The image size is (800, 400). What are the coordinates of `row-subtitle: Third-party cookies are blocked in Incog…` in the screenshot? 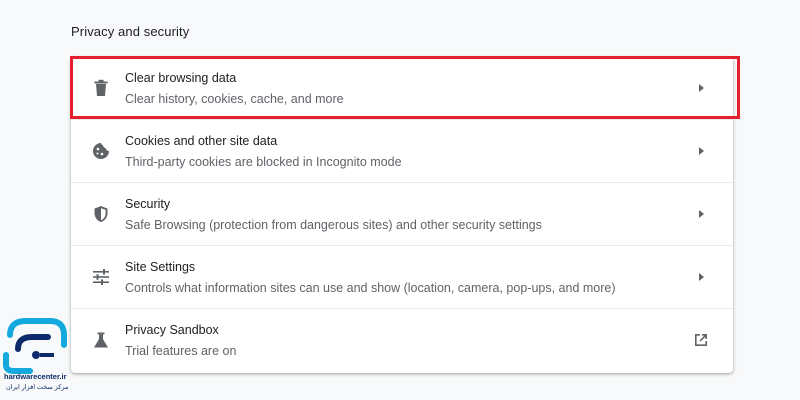 It's located at (263, 161).